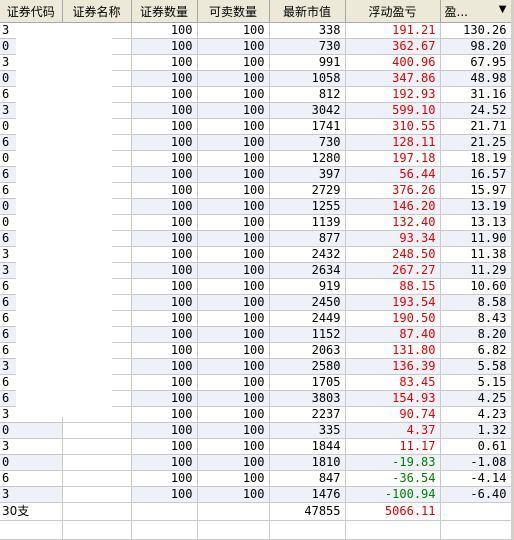 The width and height of the screenshot is (514, 540). I want to click on cell-market-value: 919, so click(307, 286).